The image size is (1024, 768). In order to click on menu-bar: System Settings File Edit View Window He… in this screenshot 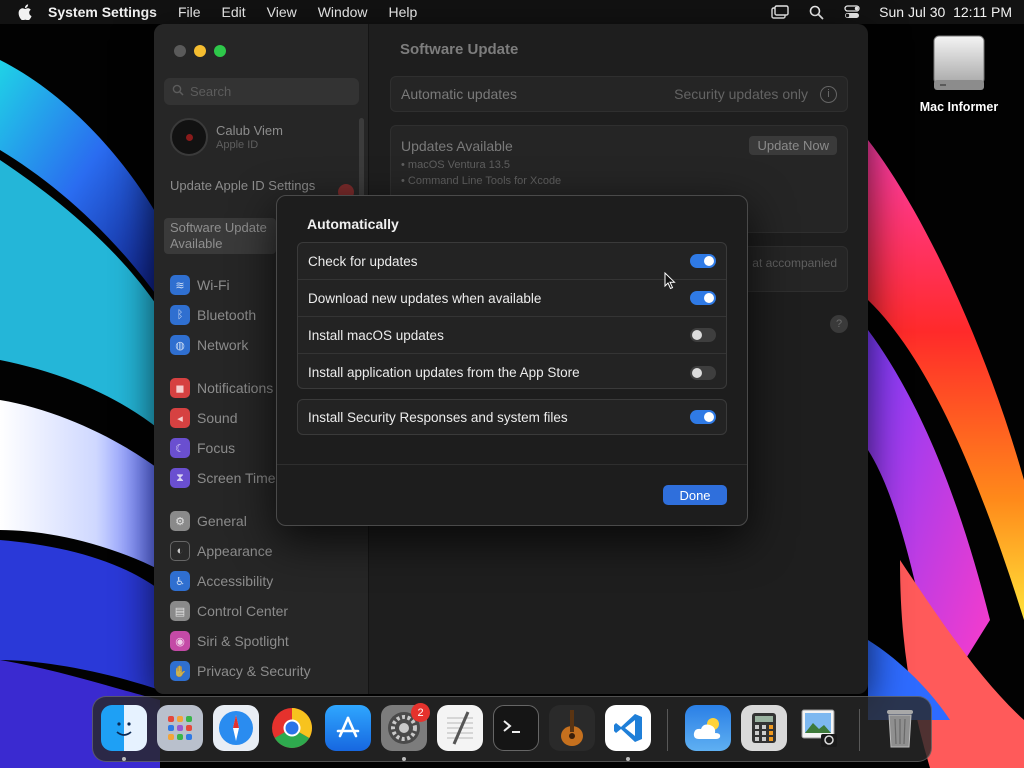, I will do `click(512, 12)`.